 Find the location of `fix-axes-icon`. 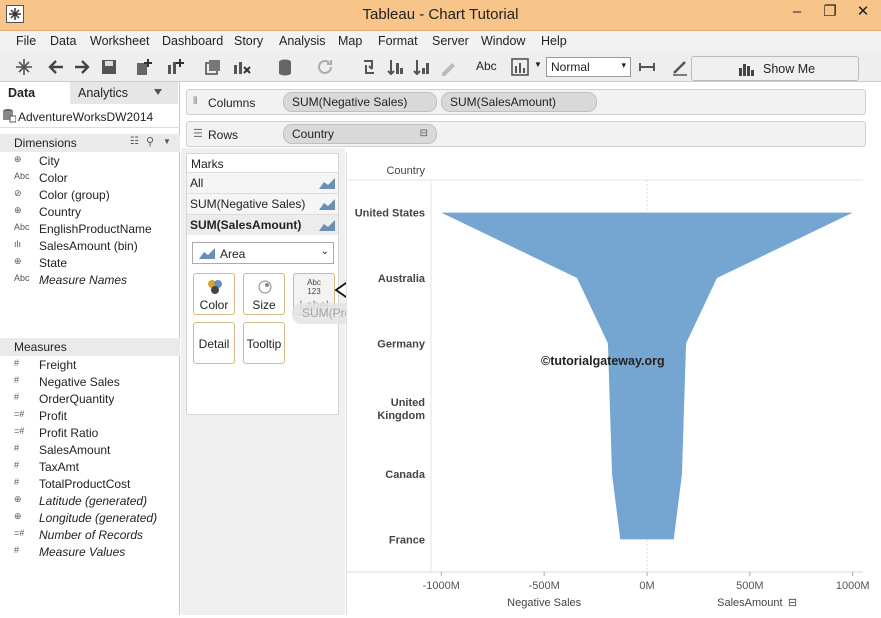

fix-axes-icon is located at coordinates (647, 67).